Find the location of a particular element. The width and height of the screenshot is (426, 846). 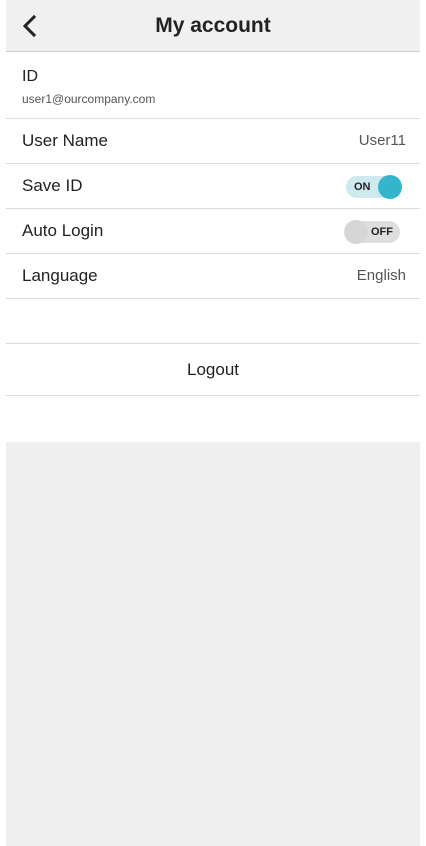

user-name-value: User11 is located at coordinates (382, 140).